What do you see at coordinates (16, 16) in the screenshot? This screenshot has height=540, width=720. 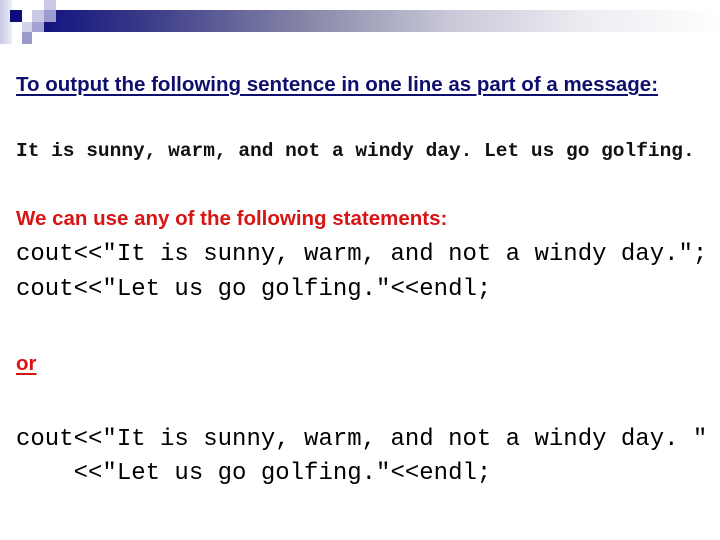 I see `decor-square-dark` at bounding box center [16, 16].